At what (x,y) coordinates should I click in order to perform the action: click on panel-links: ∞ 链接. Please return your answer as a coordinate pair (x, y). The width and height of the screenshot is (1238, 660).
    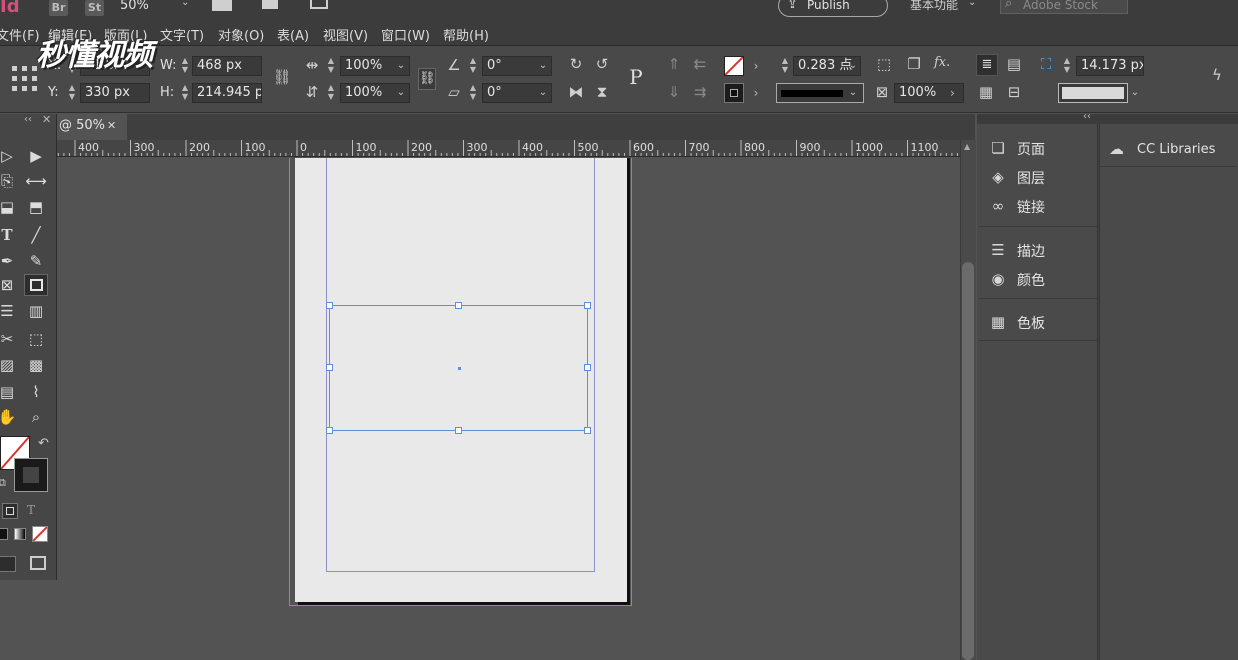
    Looking at the image, I should click on (1042, 207).